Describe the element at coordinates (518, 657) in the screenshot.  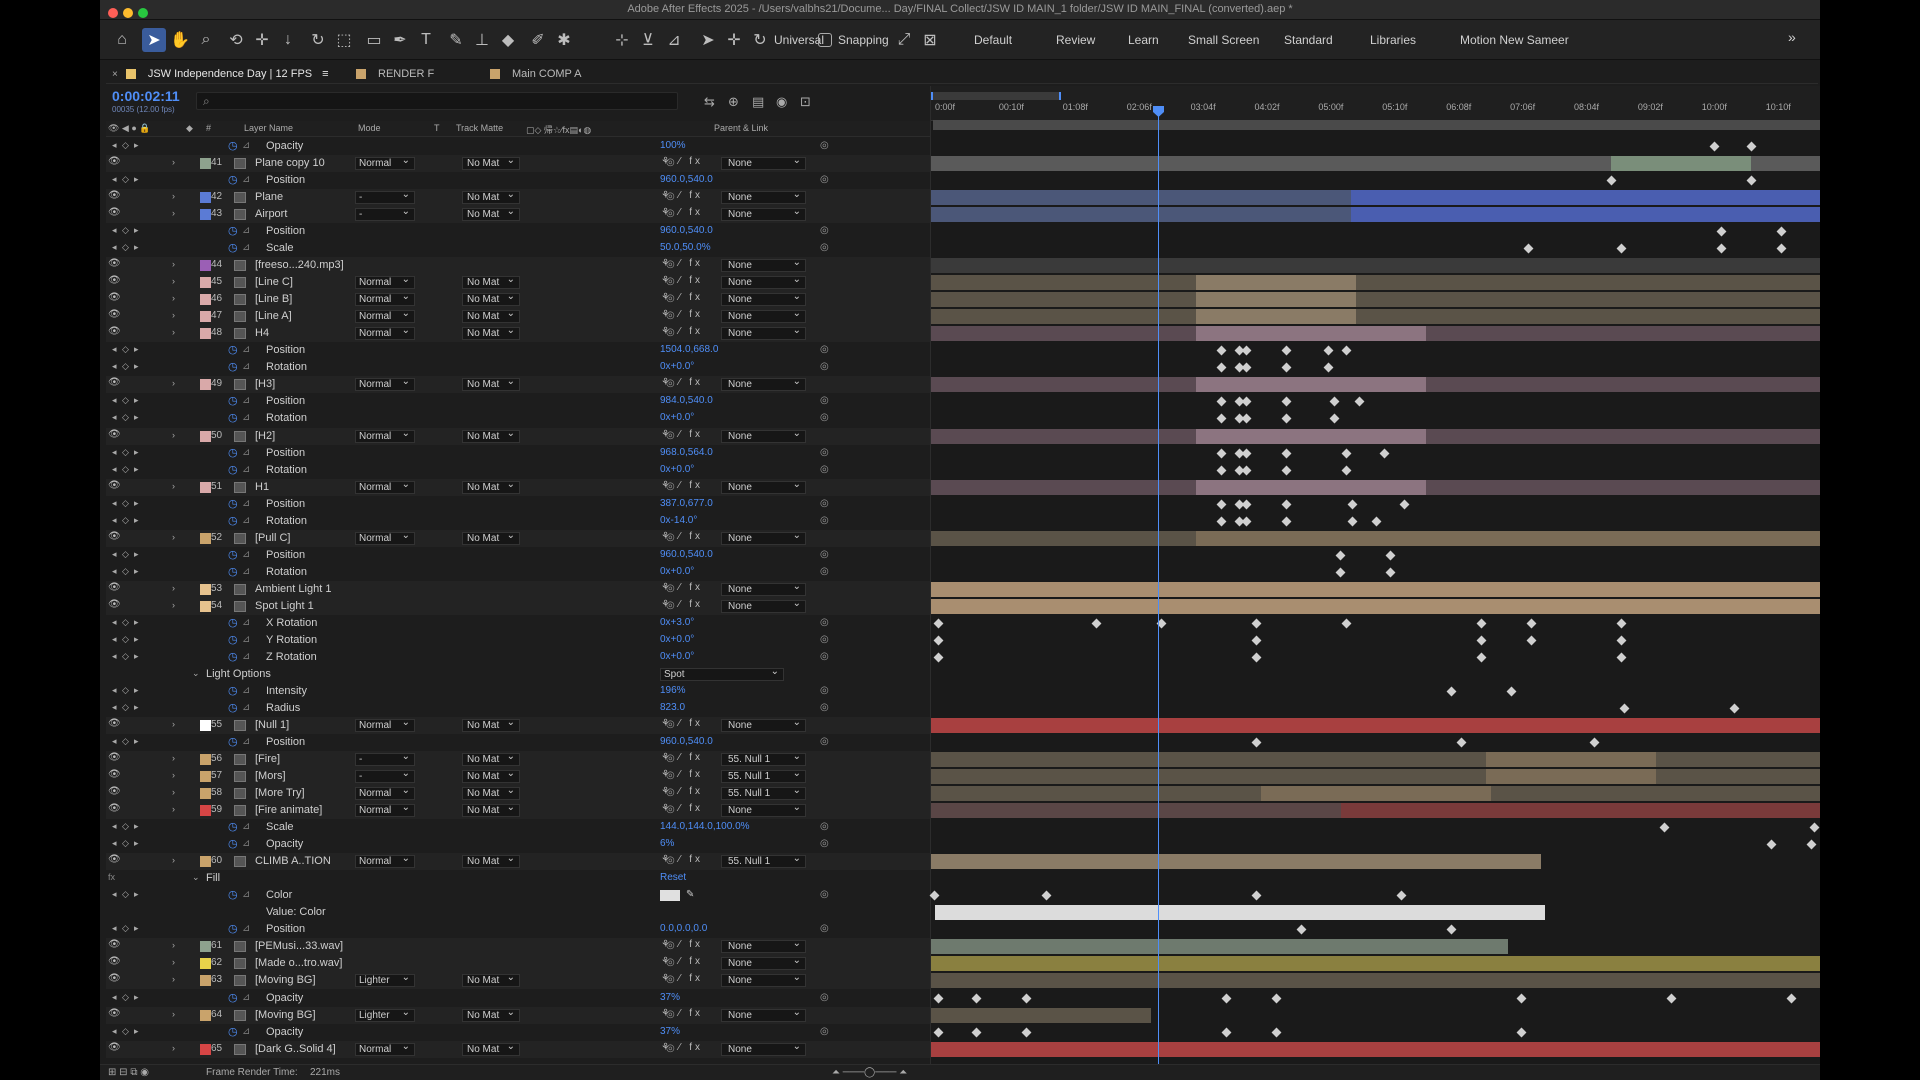
I see `property-row: ◂ ◇ ▸ ◷ ⊿ Z Rotation 0x+0.0° ◎` at that location.